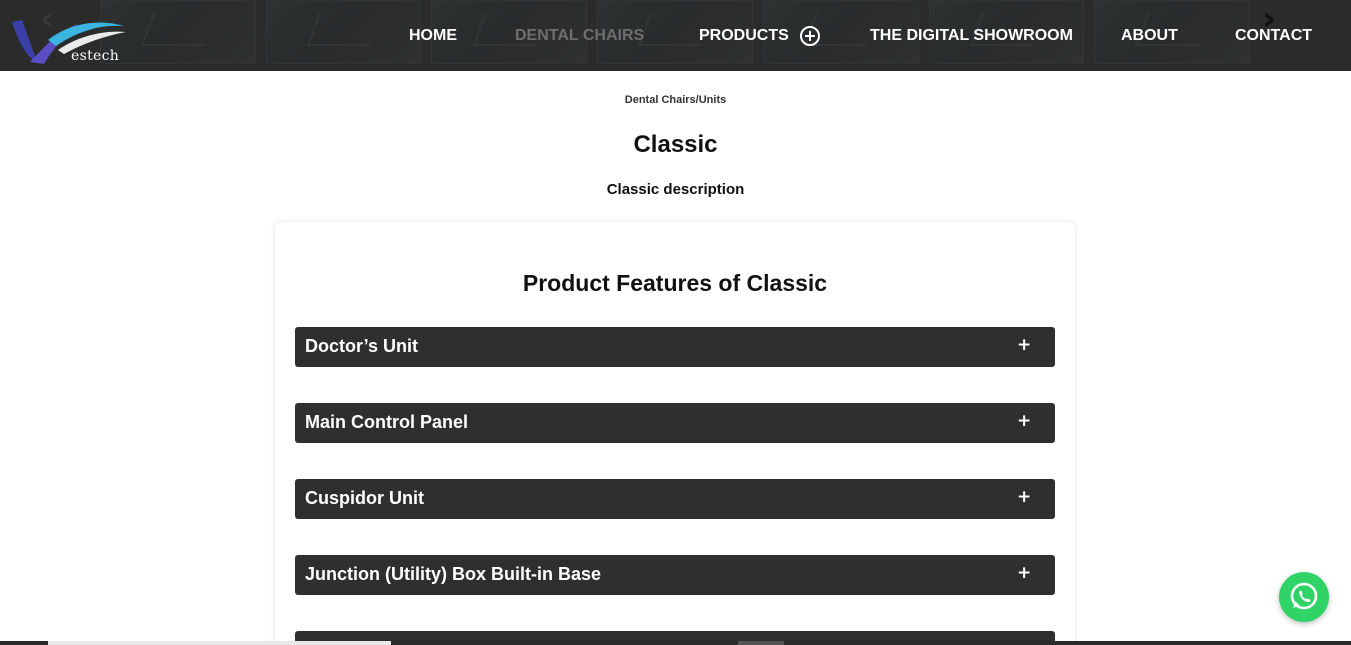  Describe the element at coordinates (95, 56) in the screenshot. I see `logo-text: estech` at that location.